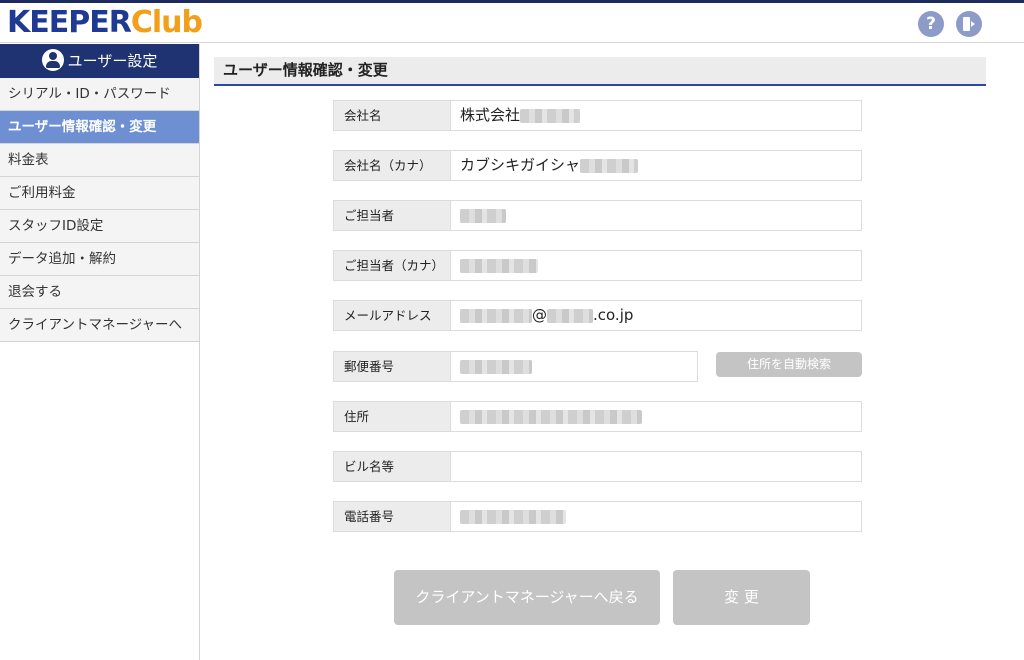 This screenshot has width=1024, height=660. I want to click on company-kana-value: カブシキガイシャ, so click(520, 165).